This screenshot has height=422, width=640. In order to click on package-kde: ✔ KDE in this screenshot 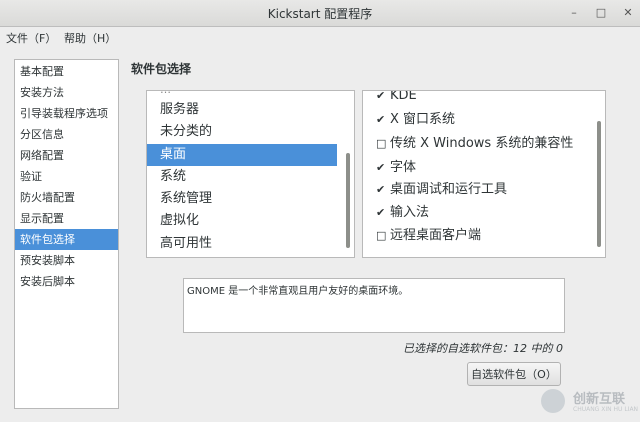, I will do `click(396, 99)`.